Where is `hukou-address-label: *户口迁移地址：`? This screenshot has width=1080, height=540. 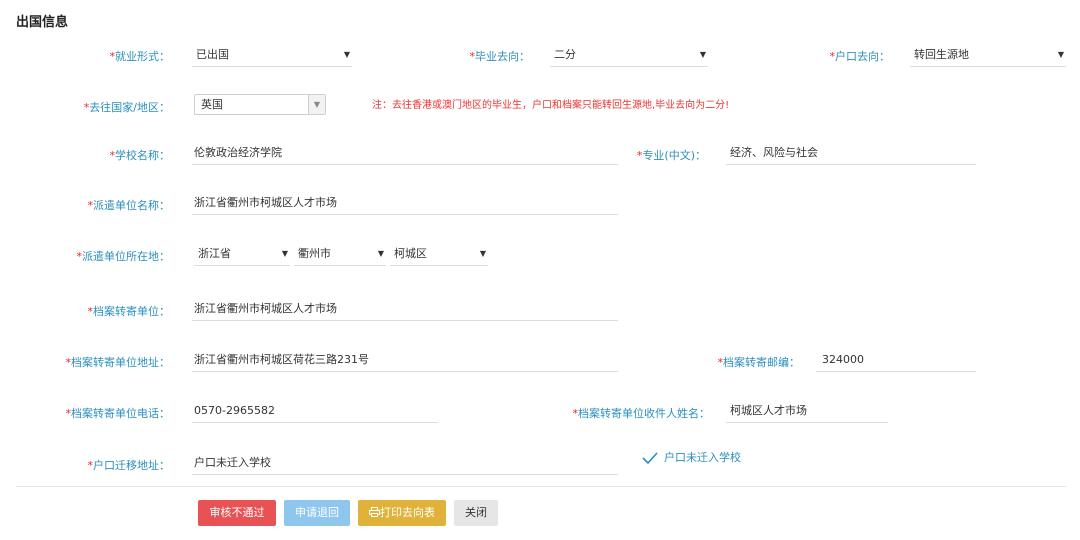
hukou-address-label: *户口迁移地址： is located at coordinates (129, 465).